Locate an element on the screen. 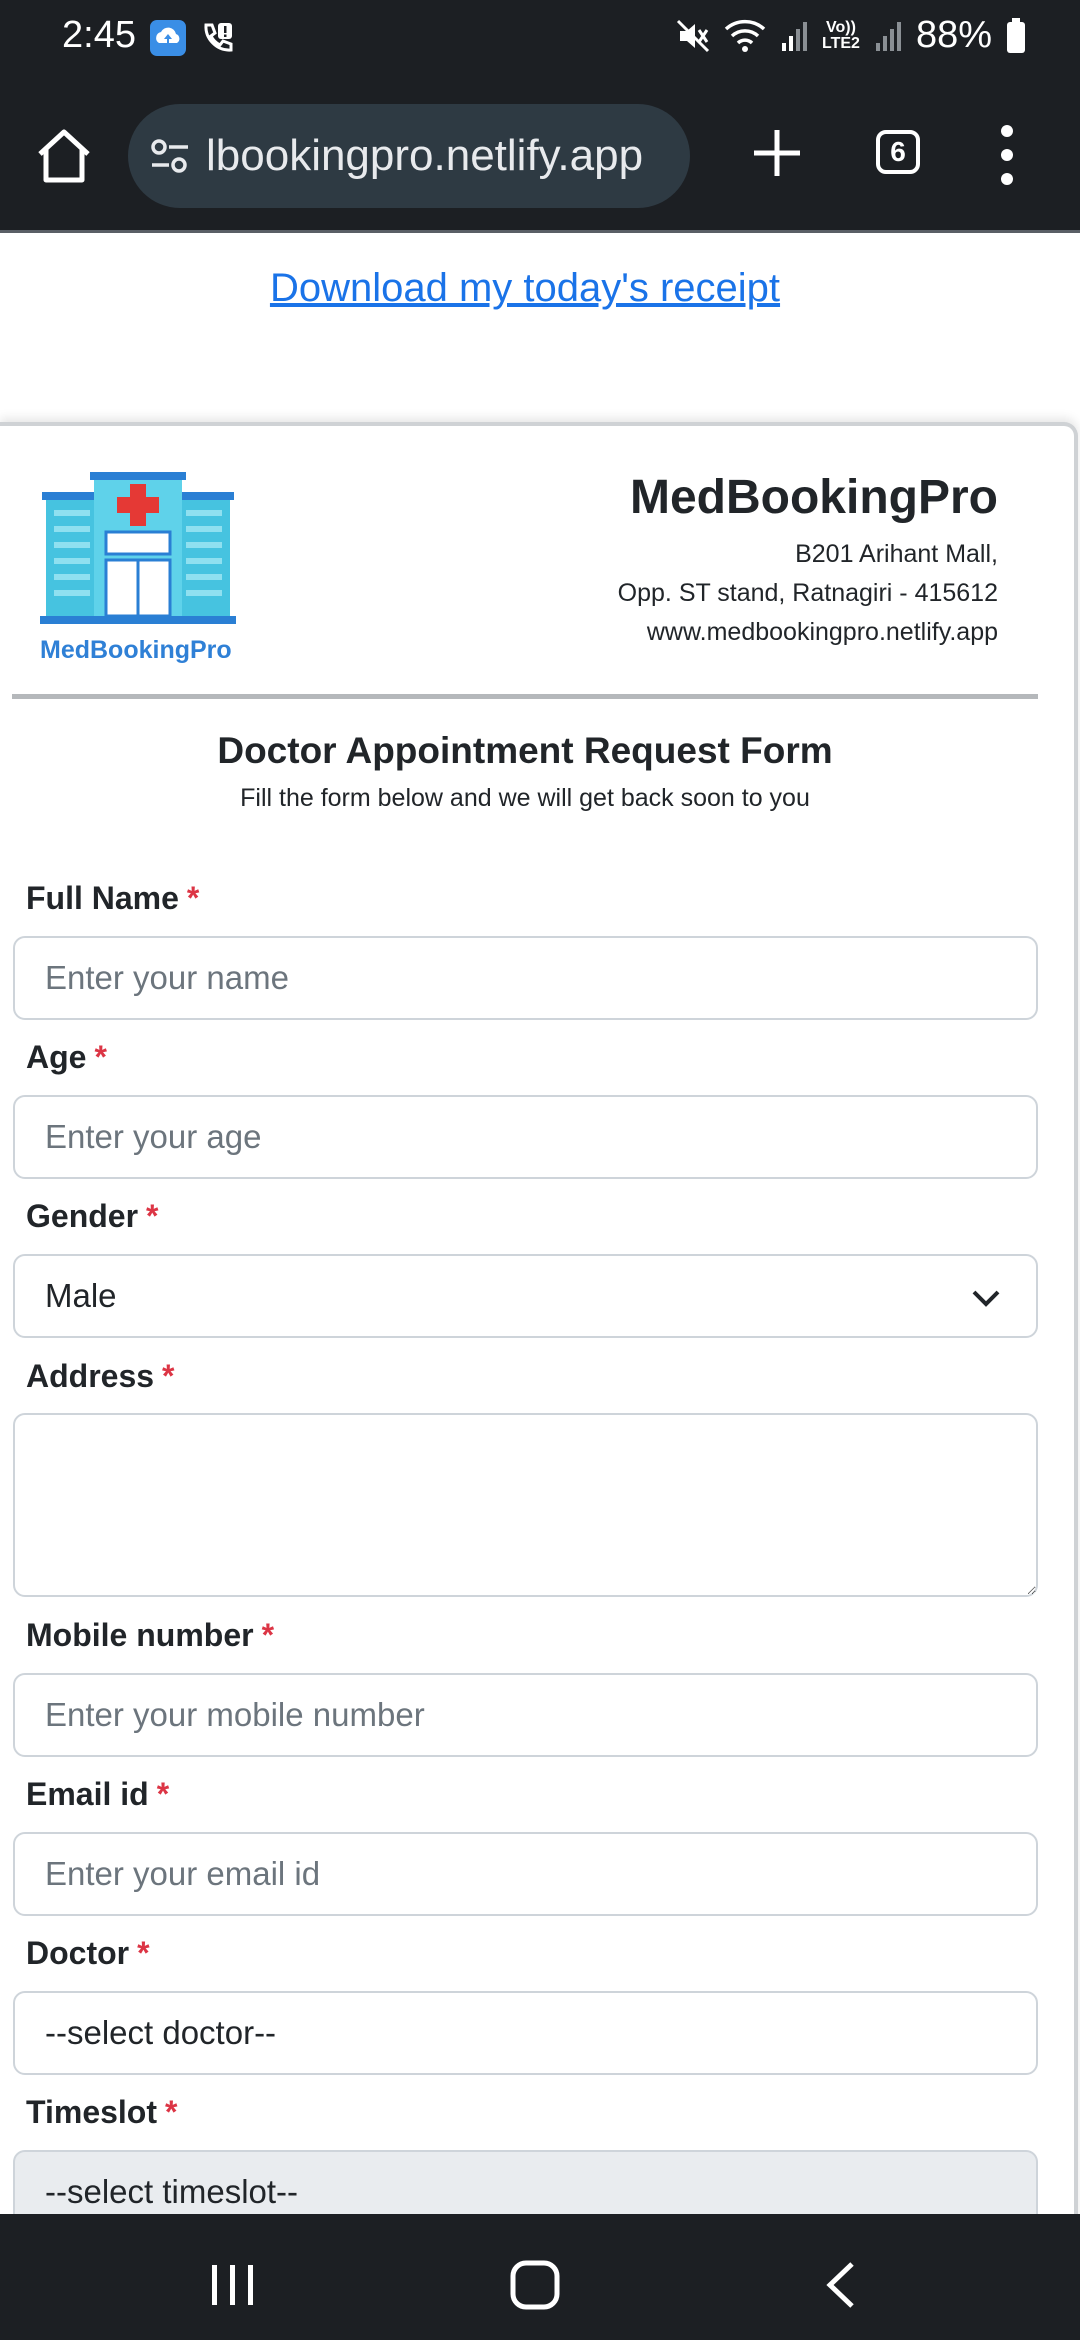 This screenshot has width=1080, height=2340. form-title: Doctor Appointment Request Form is located at coordinates (525, 750).